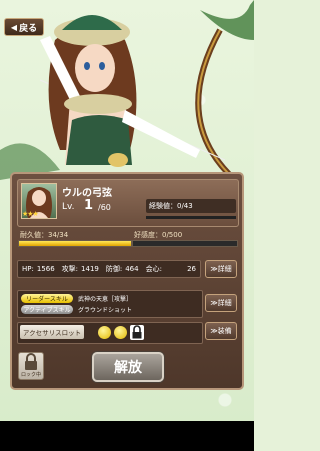  I want to click on durability-bar-fill, so click(75, 243).